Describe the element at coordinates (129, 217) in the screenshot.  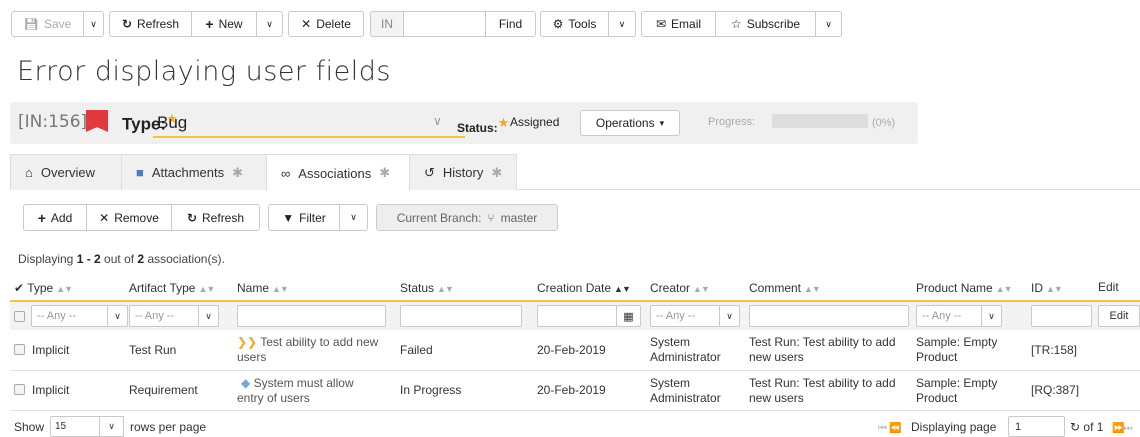
I see `remove-association-button: ✕ Remove` at that location.